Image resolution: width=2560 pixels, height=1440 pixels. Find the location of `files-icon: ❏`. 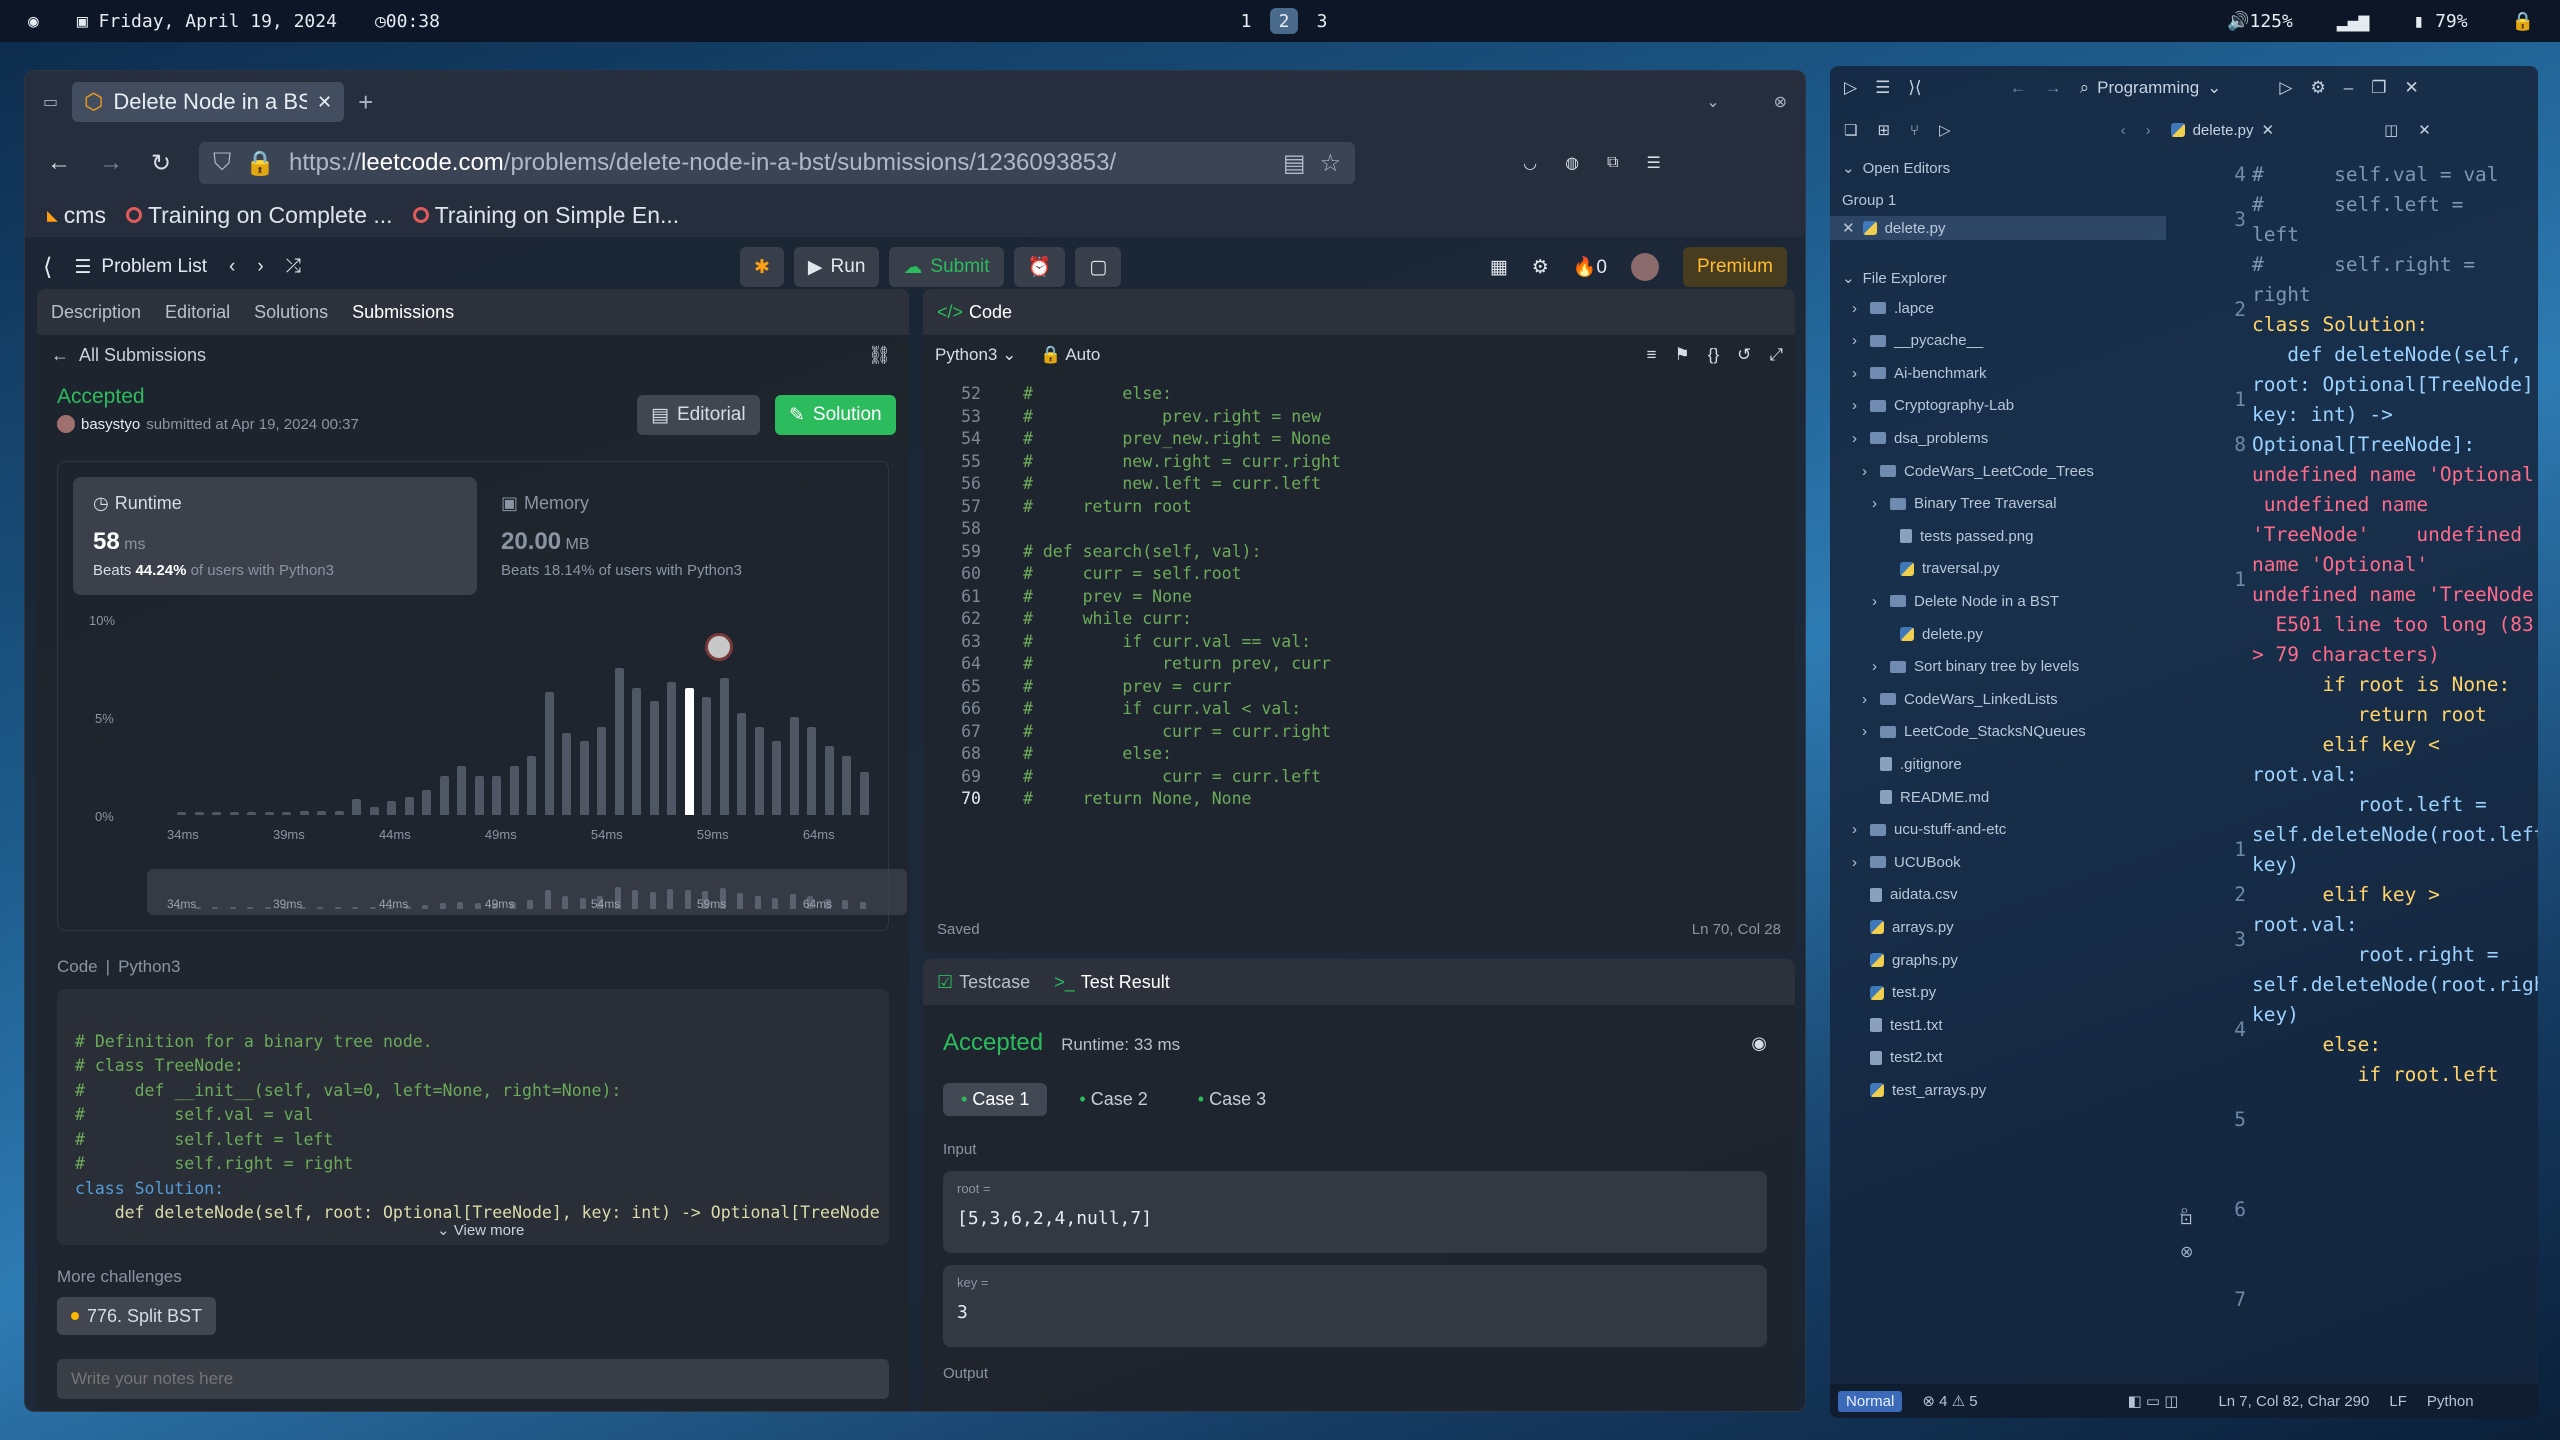

files-icon: ❏ is located at coordinates (1850, 130).